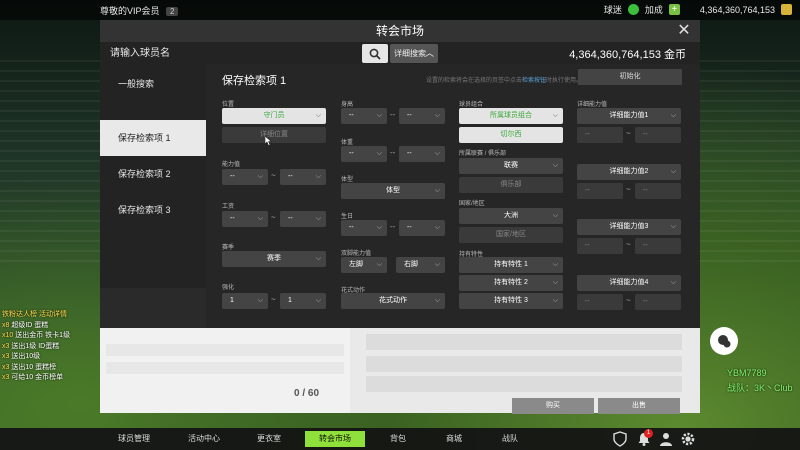 The width and height of the screenshot is (800, 450). What do you see at coordinates (511, 166) in the screenshot?
I see `league-select: 联赛 ⌵` at bounding box center [511, 166].